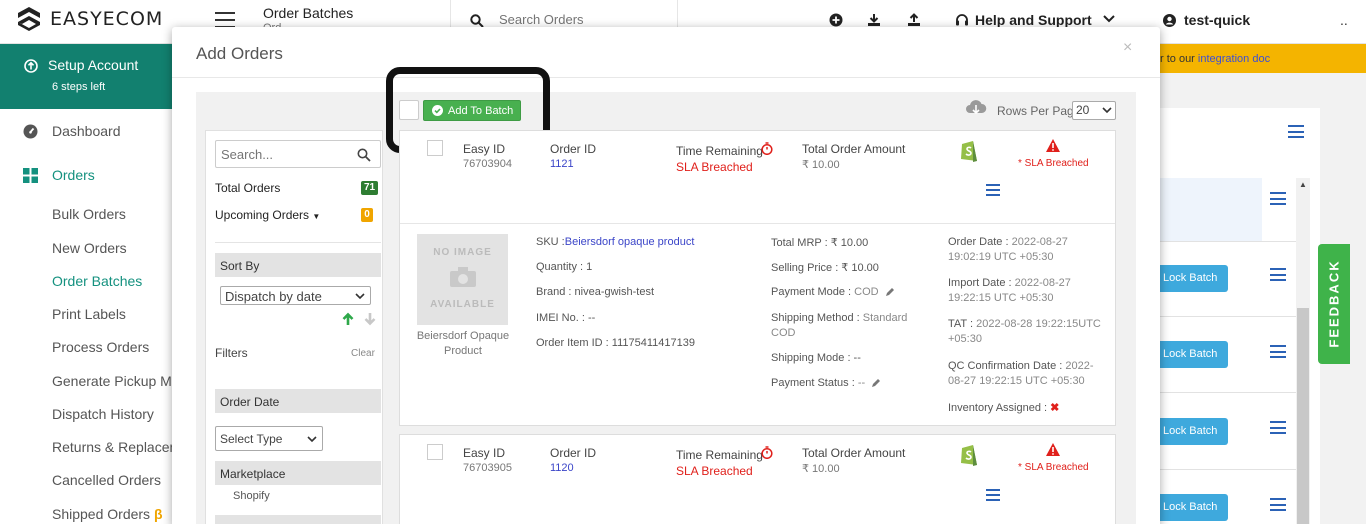 The height and width of the screenshot is (524, 1366). I want to click on order-item-id: Order Item ID : 11175411417139, so click(615, 343).